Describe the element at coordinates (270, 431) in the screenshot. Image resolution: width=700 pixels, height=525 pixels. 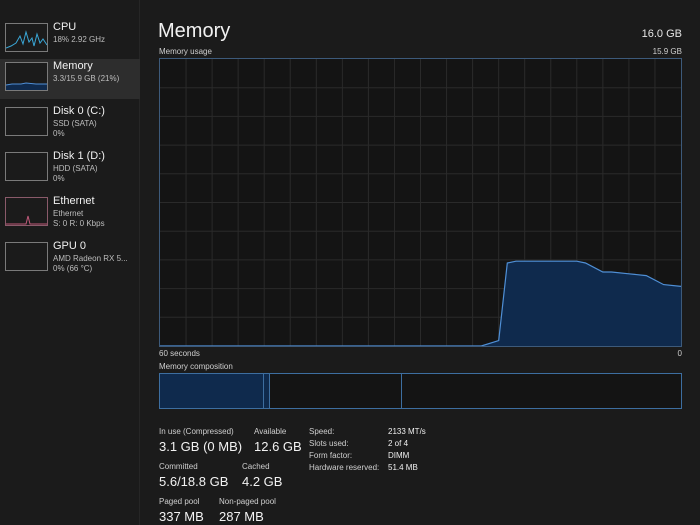
I see `available-label: Available` at that location.